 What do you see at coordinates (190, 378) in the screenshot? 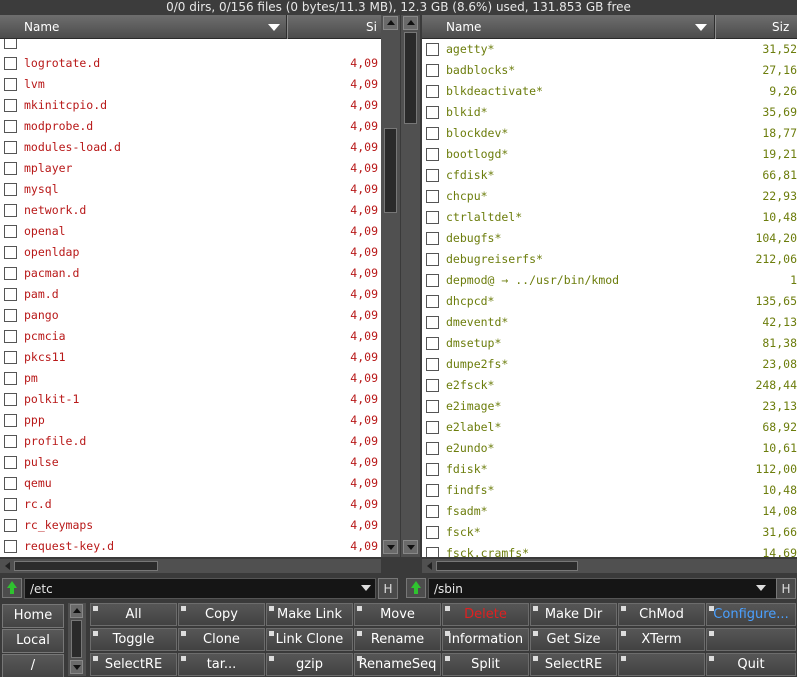
I see `file-row: pm 4,09` at bounding box center [190, 378].